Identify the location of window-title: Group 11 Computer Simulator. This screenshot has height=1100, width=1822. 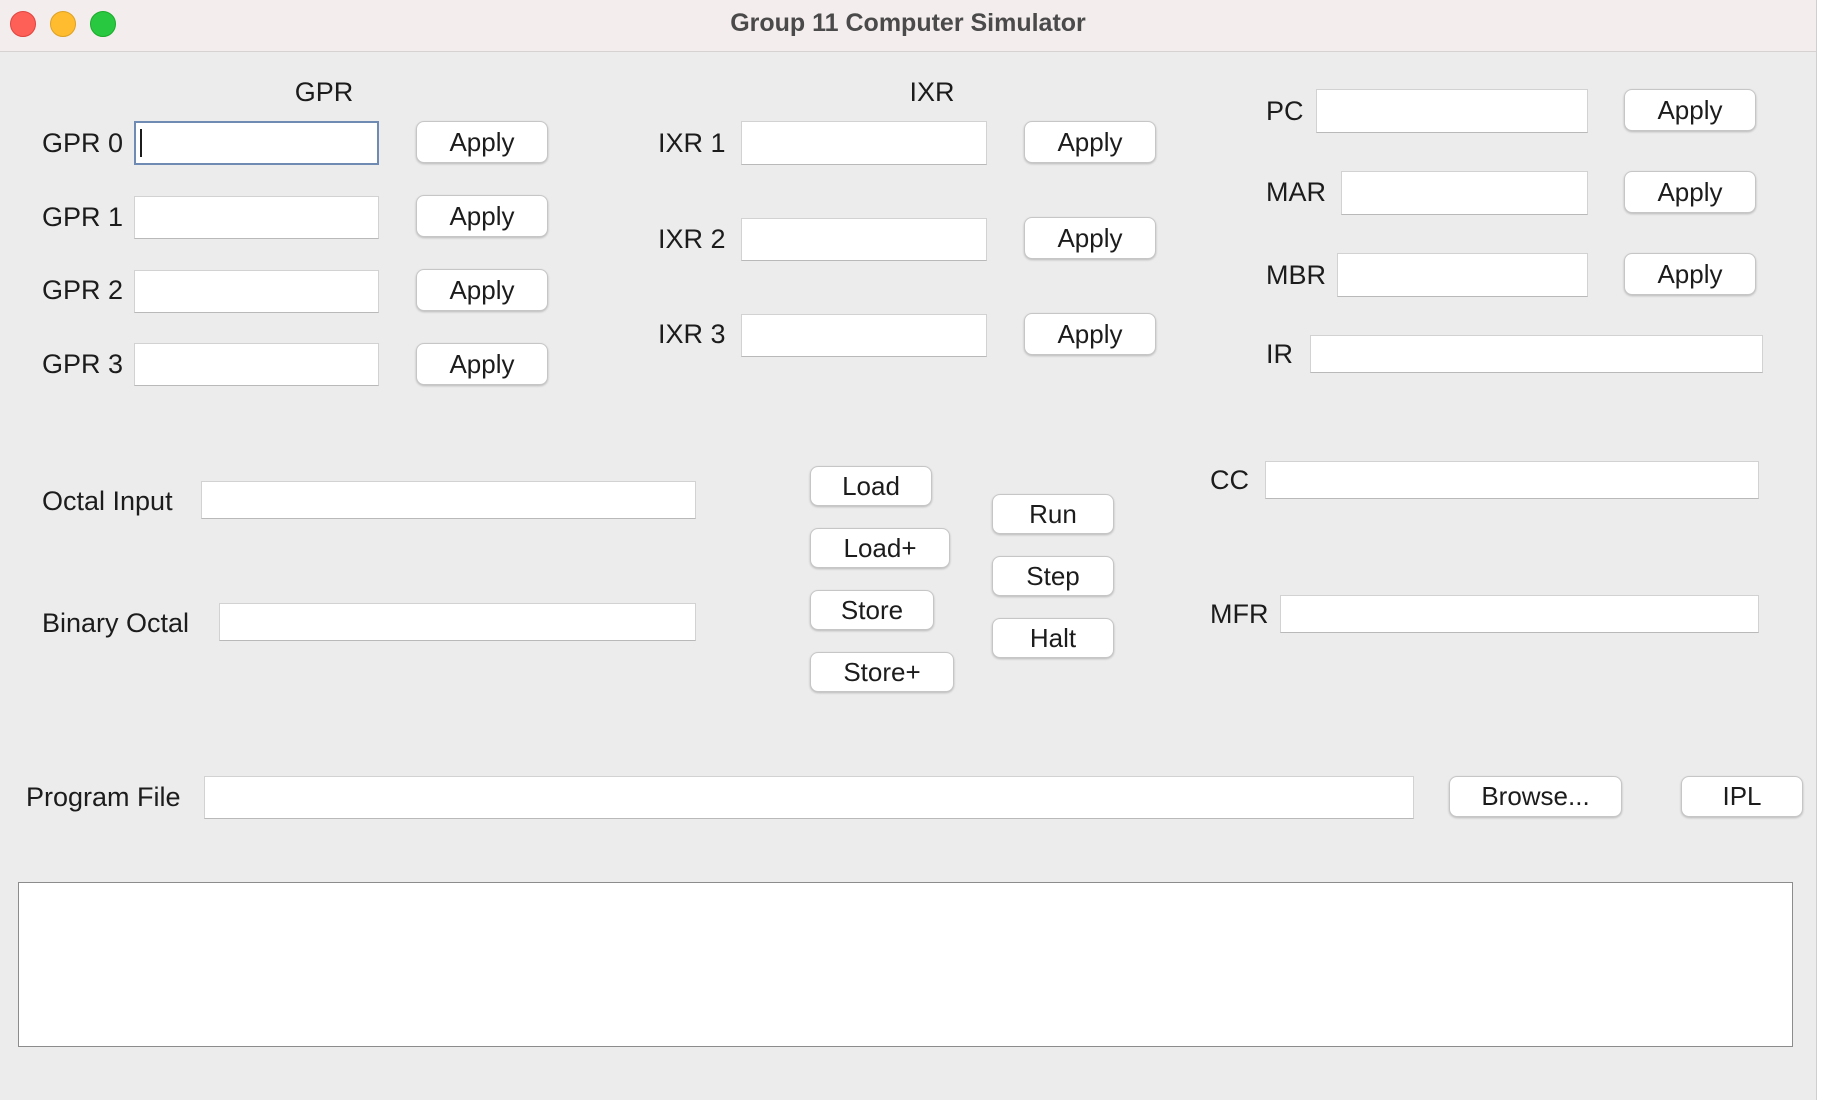
(908, 23).